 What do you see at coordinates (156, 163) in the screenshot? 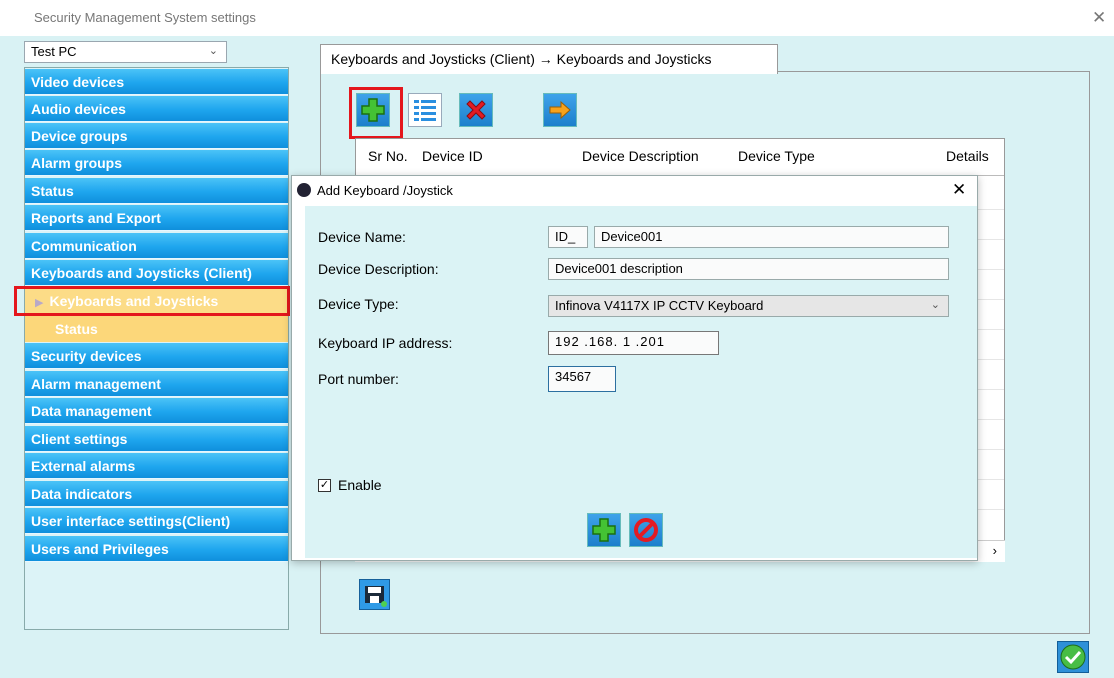
I see `nav-item-alarm-groups: Alarm groups` at bounding box center [156, 163].